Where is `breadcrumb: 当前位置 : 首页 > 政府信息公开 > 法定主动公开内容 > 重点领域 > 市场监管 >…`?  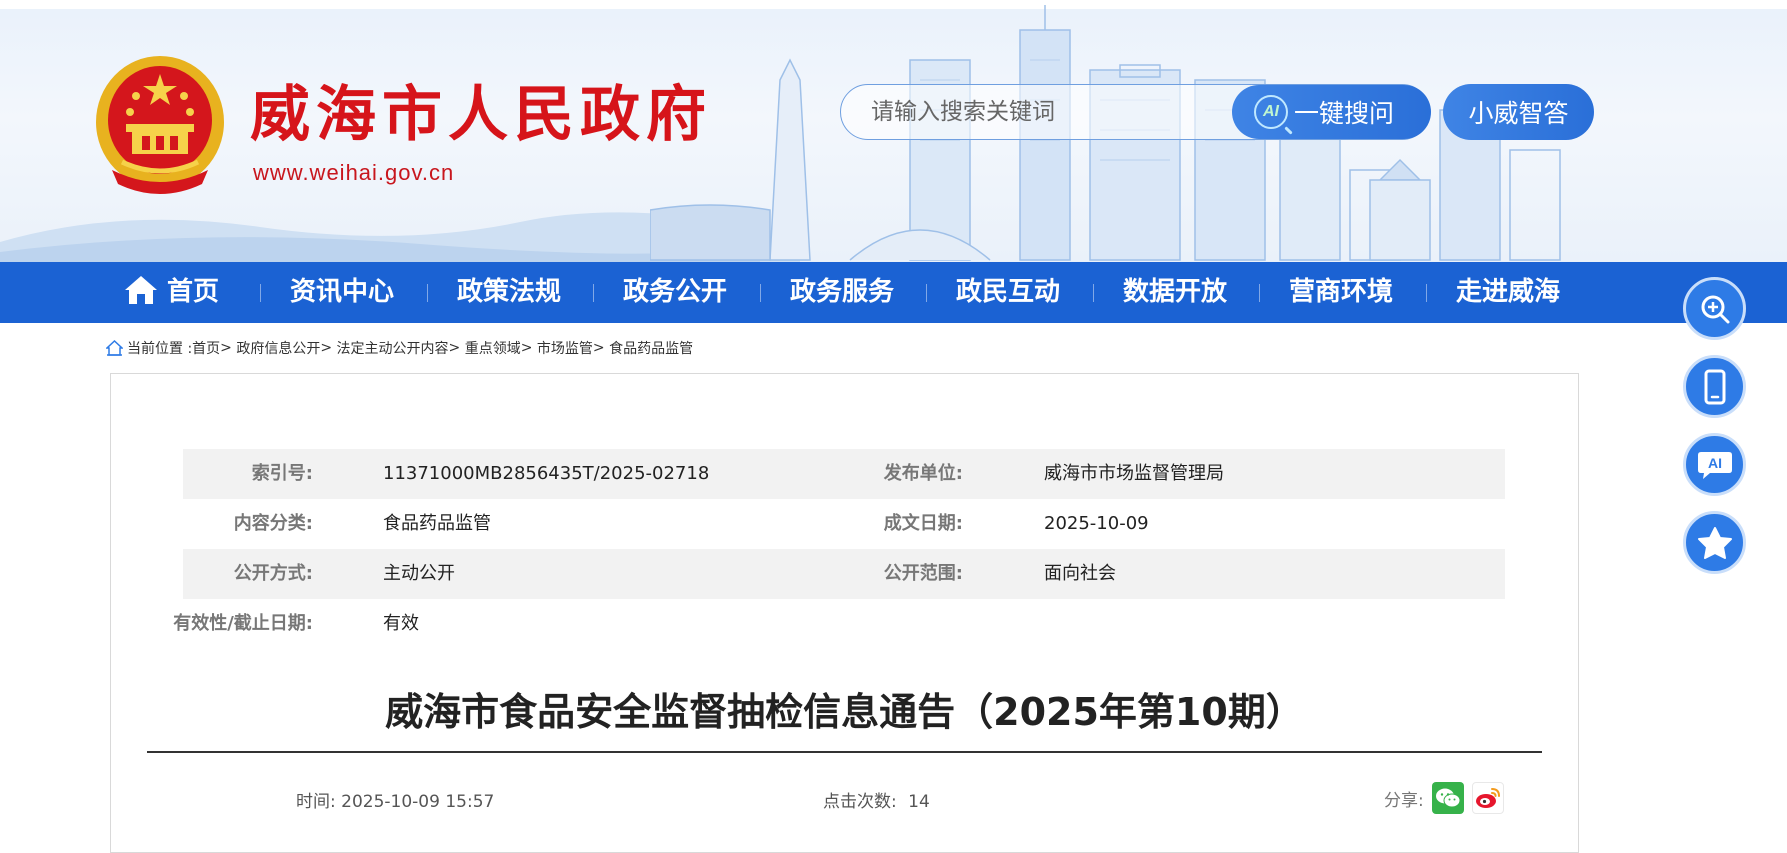 breadcrumb: 当前位置 : 首页 > 政府信息公开 > 法定主动公开内容 > 重点领域 > 市场监管 >… is located at coordinates (399, 348).